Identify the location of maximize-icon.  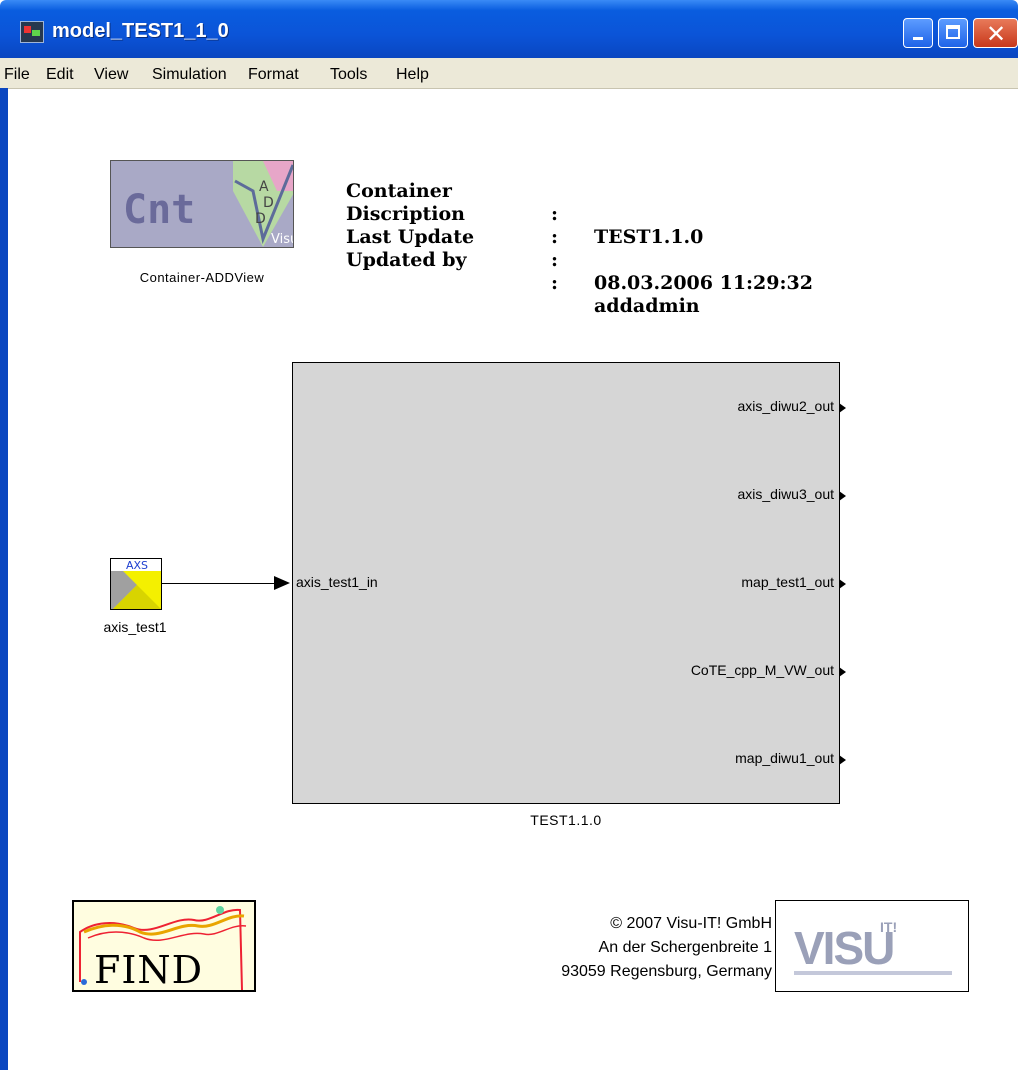
(953, 32).